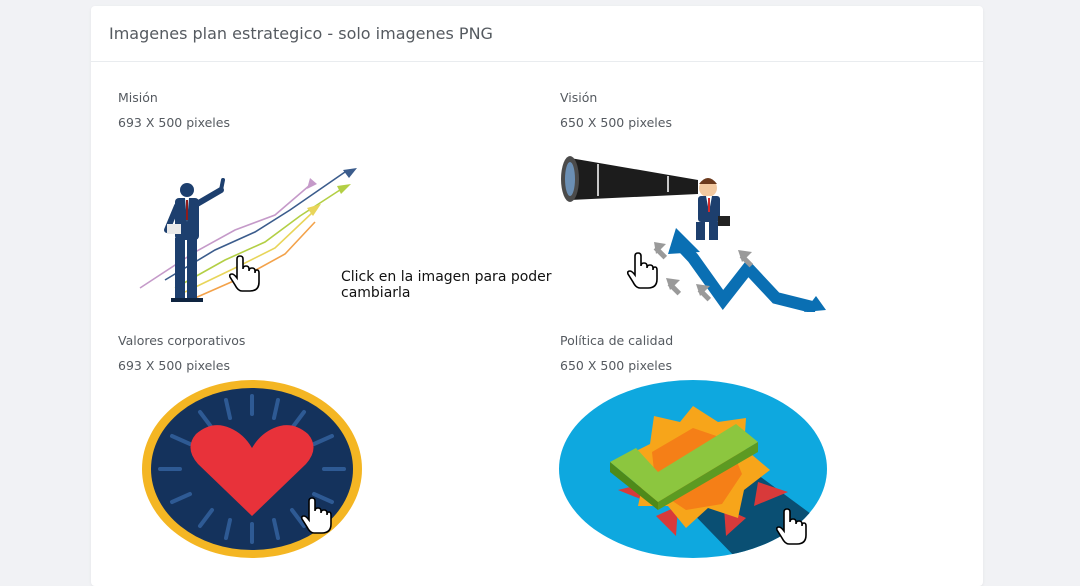 This screenshot has height=586, width=1080. Describe the element at coordinates (579, 97) in the screenshot. I see `vision-title: Visión` at that location.